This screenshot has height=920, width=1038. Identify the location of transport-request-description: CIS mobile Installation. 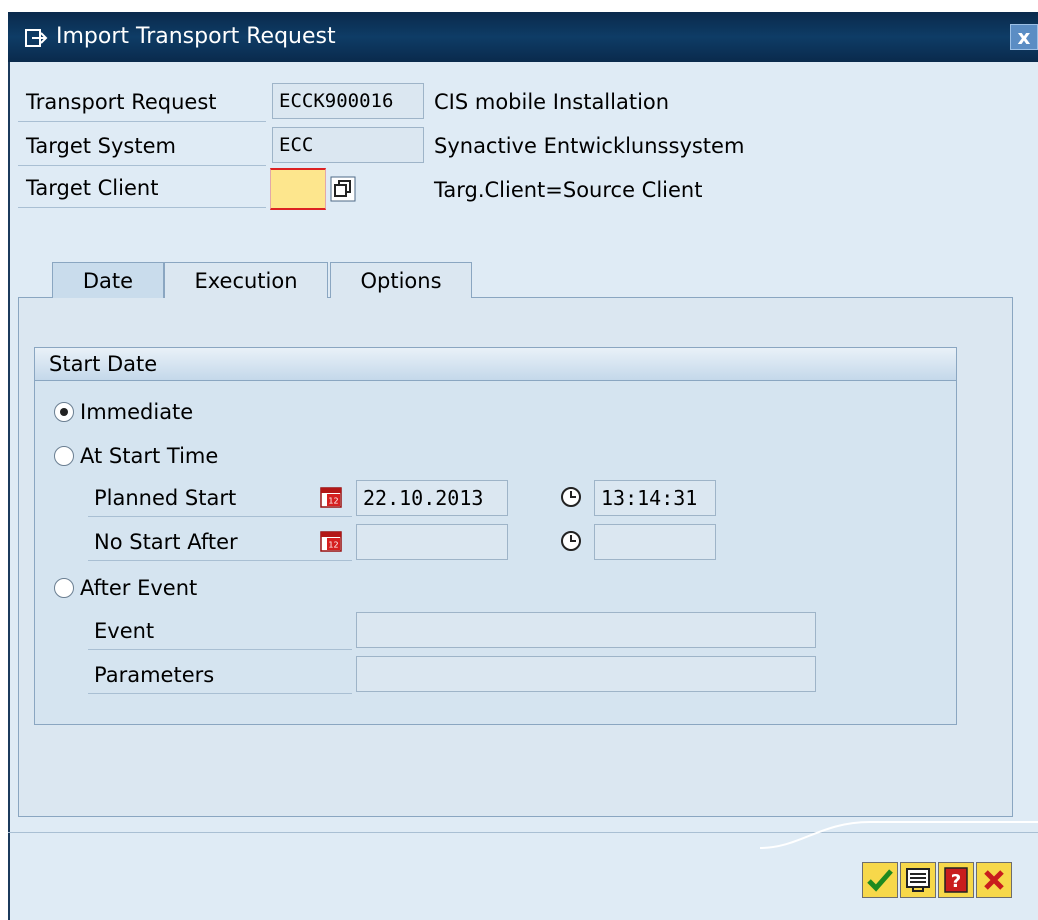
(552, 102).